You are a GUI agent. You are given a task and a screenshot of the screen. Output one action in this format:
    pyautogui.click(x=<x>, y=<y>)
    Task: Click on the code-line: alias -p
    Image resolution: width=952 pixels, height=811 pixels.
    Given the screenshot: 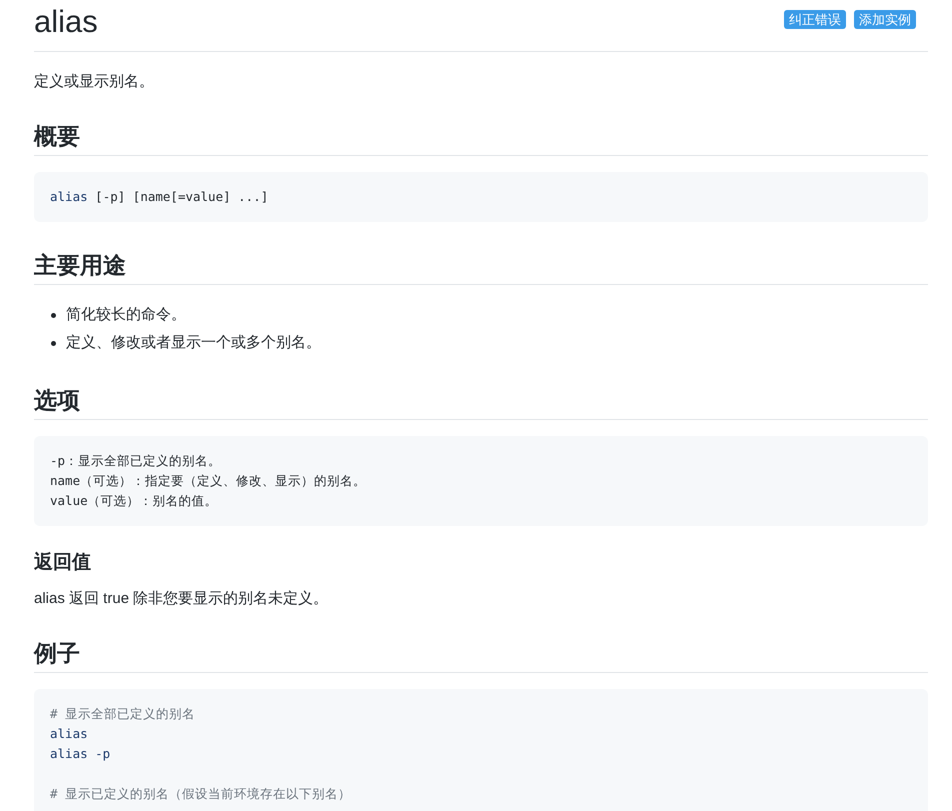 What is the action you would take?
    pyautogui.click(x=80, y=754)
    